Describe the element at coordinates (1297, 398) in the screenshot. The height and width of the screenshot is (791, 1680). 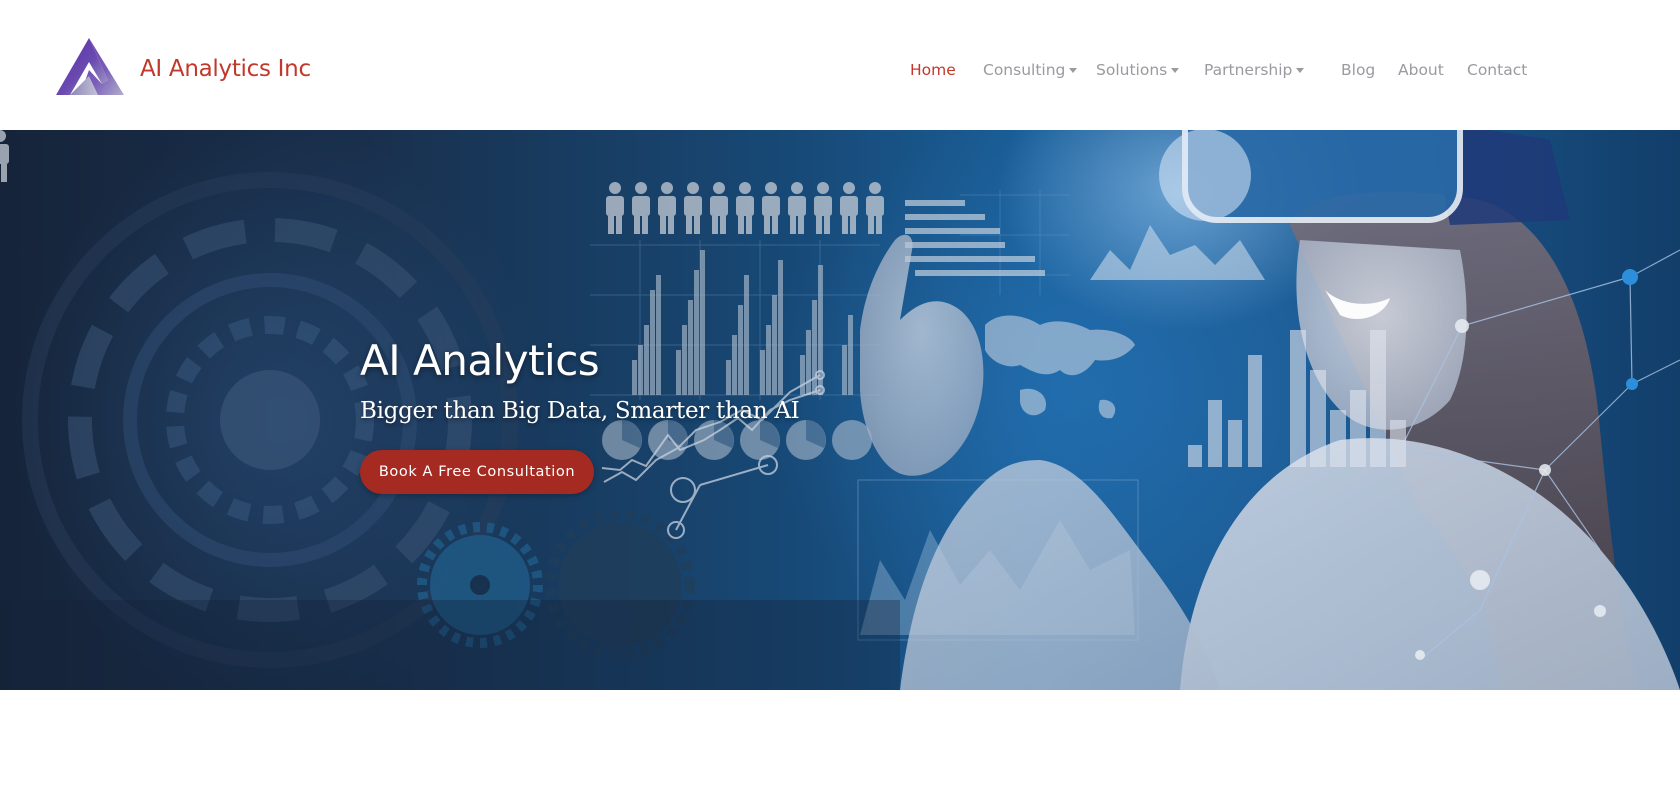
I see `face-bar-chart-graphic` at that location.